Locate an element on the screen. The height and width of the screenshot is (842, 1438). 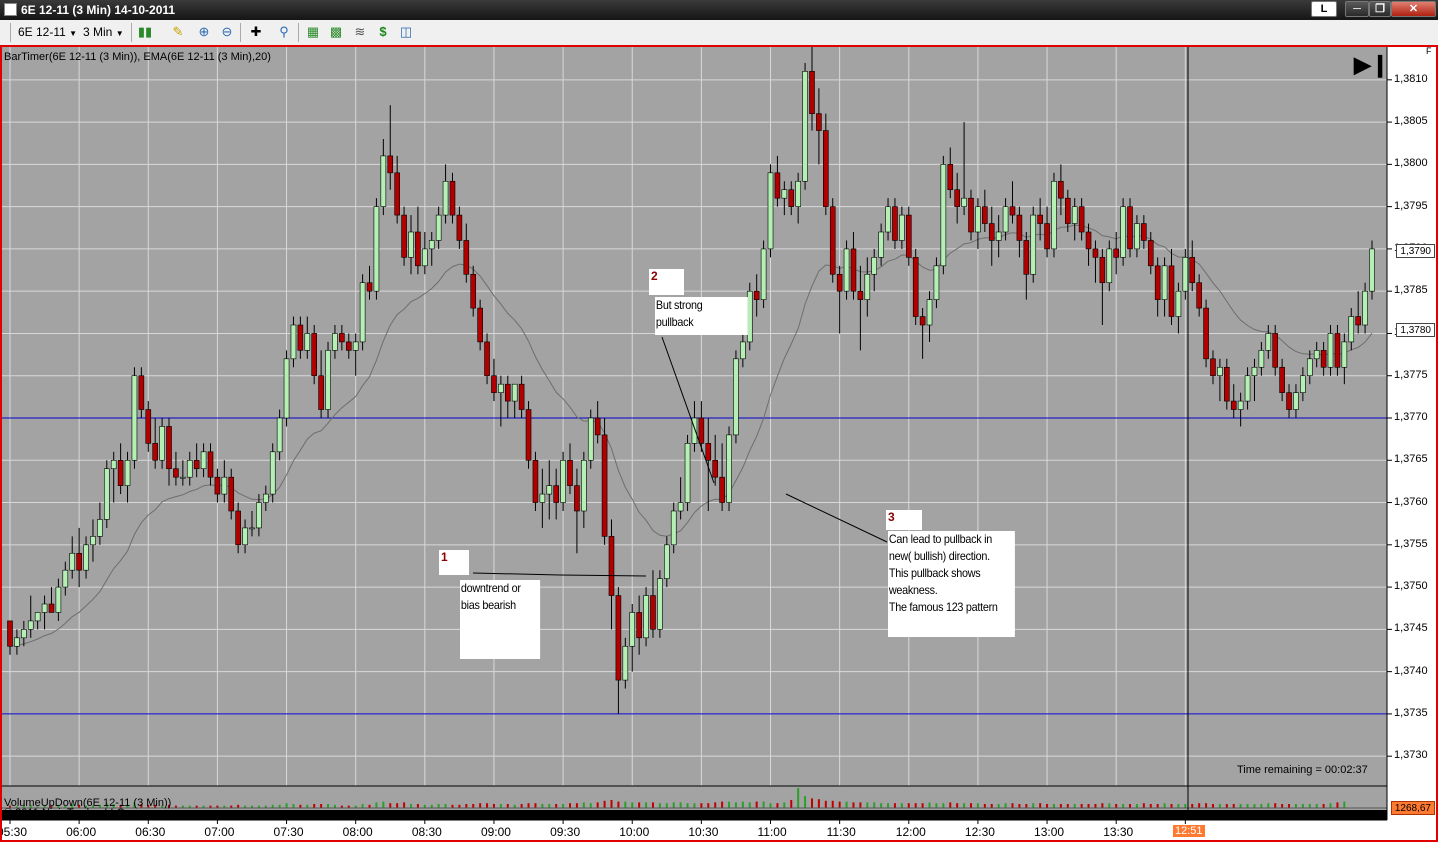
indicators-icon: ≋ is located at coordinates (360, 32).